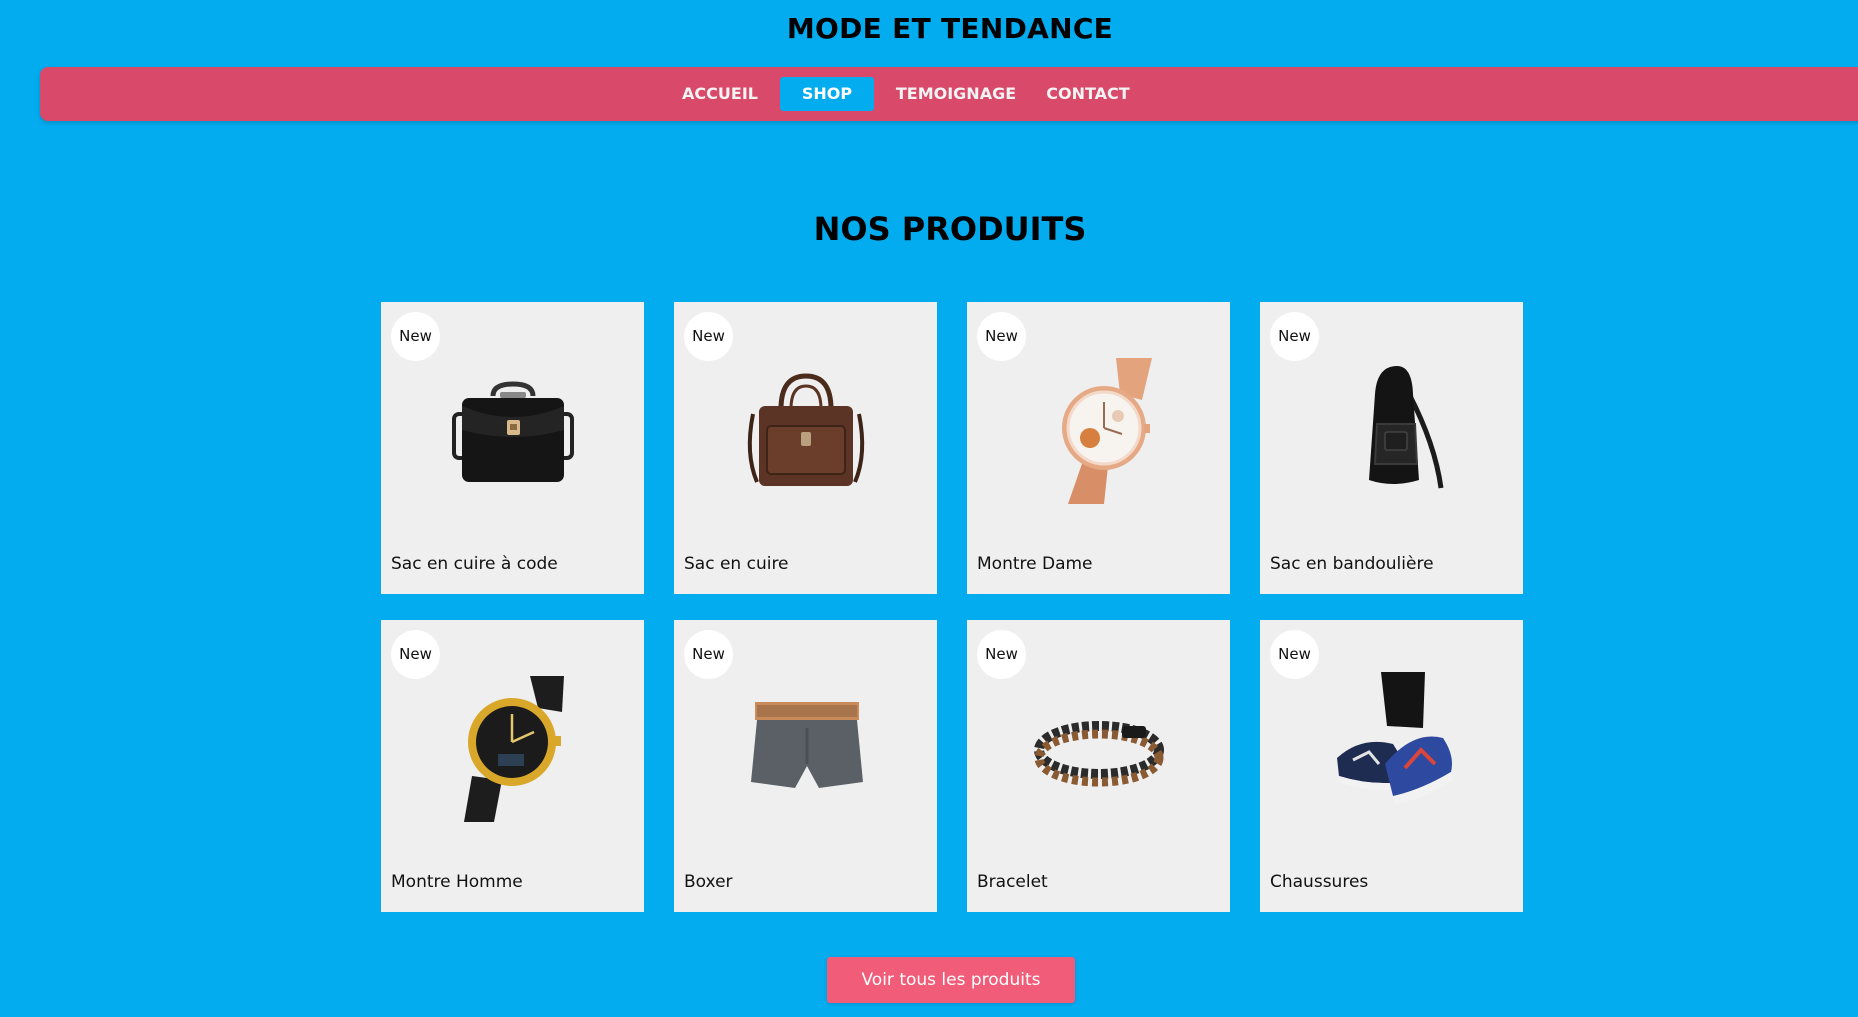 The width and height of the screenshot is (1858, 1017). I want to click on product-card: New Sac en cuire, so click(805, 448).